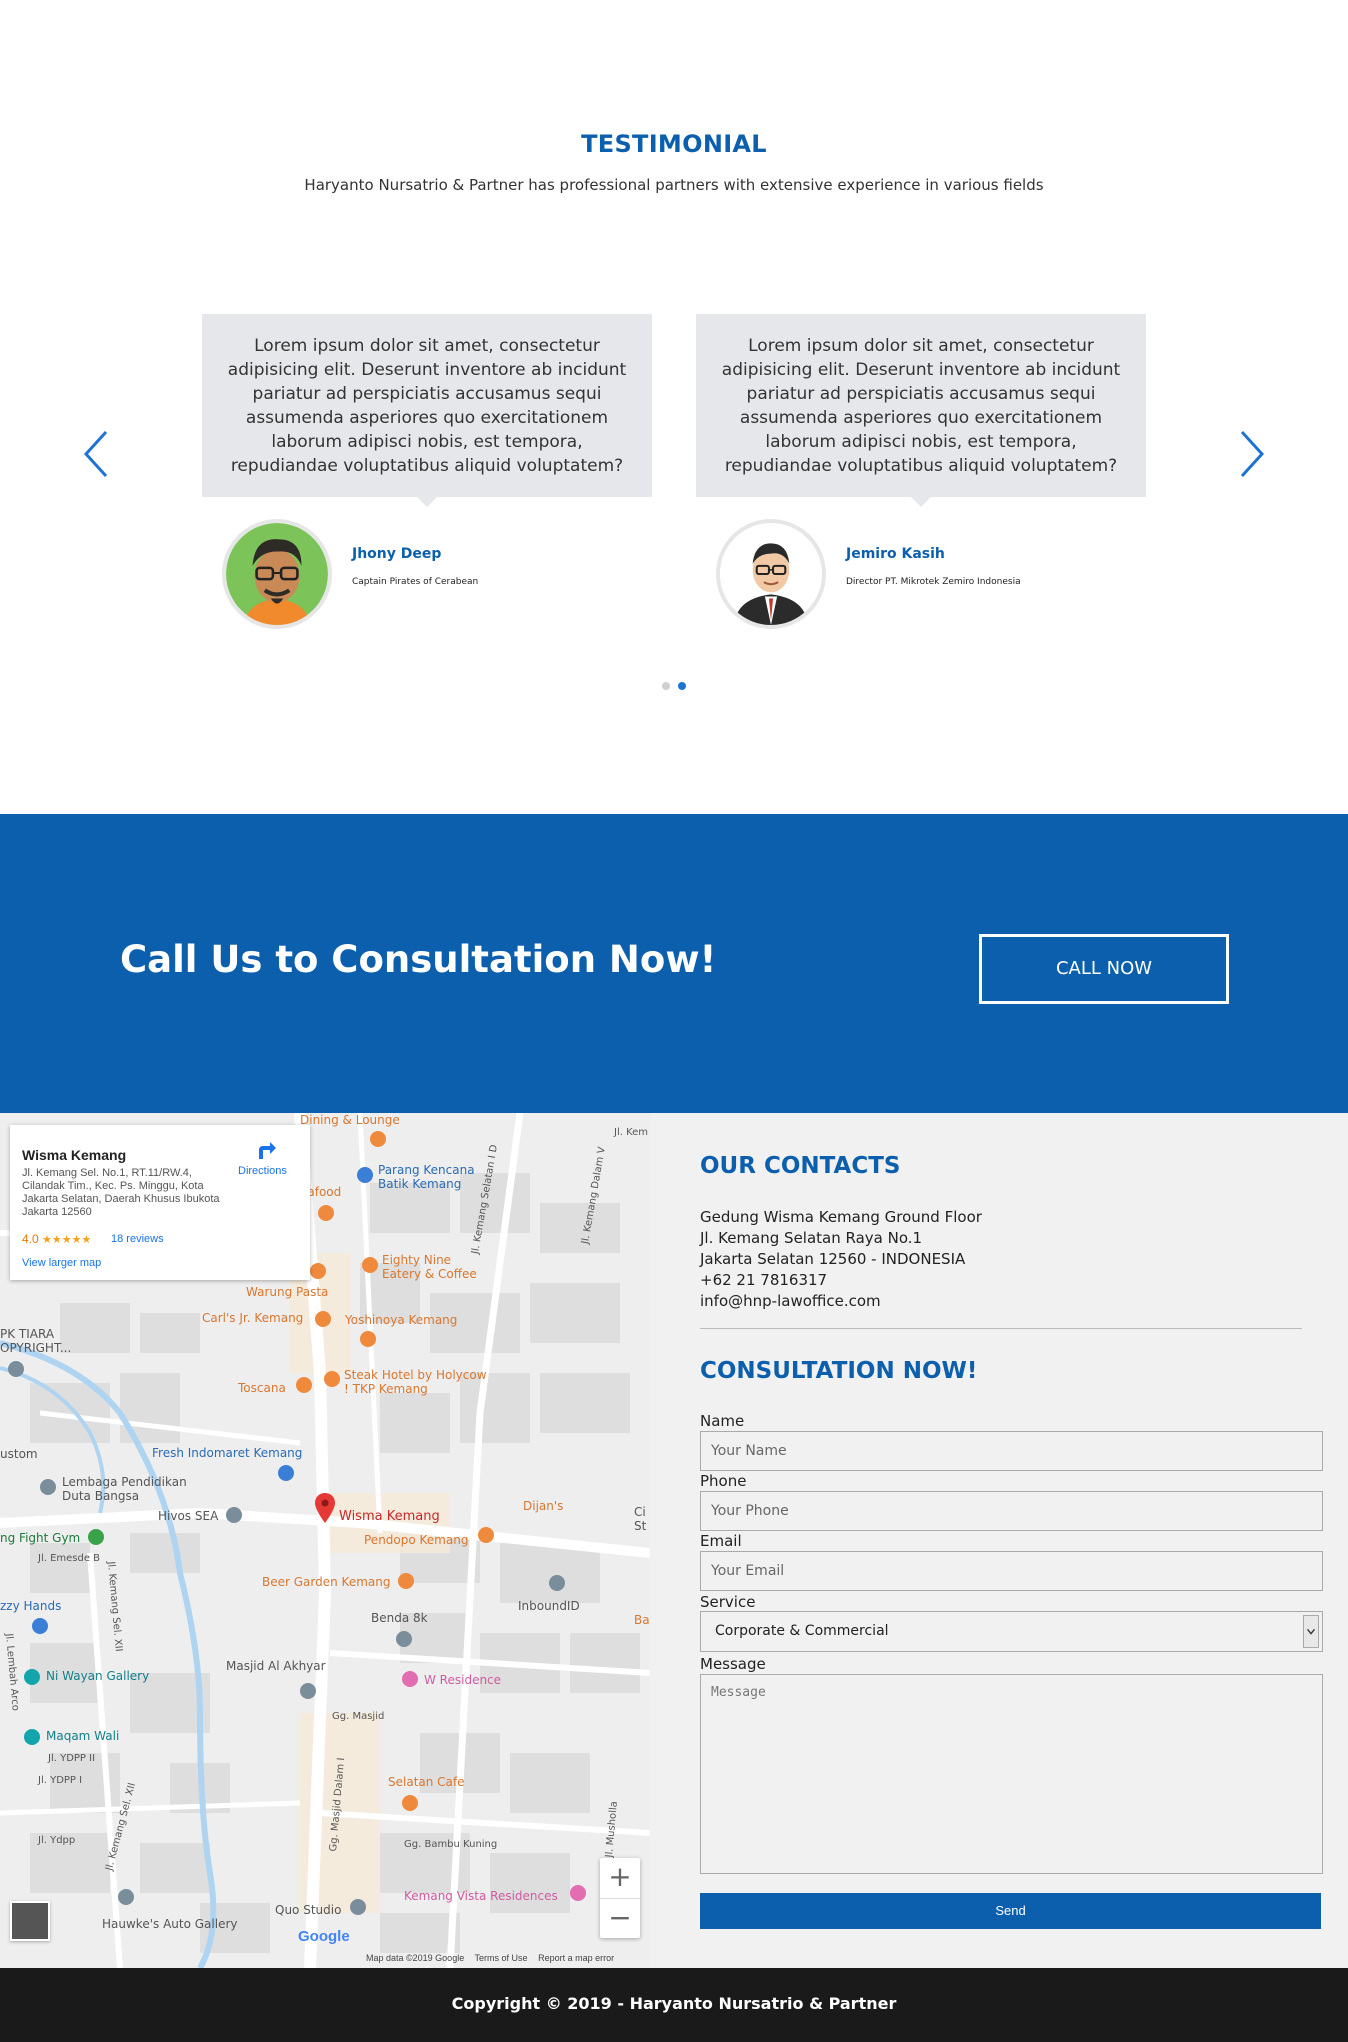 This screenshot has height=2042, width=1348. What do you see at coordinates (733, 1664) in the screenshot?
I see `message-label: Message` at bounding box center [733, 1664].